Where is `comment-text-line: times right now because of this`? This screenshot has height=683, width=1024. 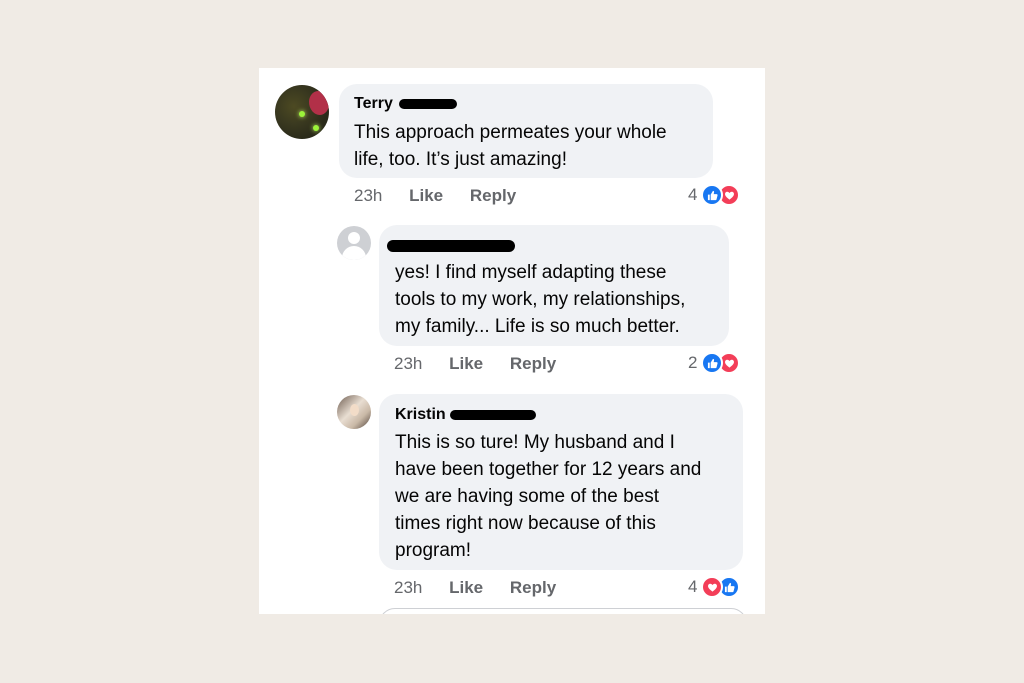
comment-text-line: times right now because of this is located at coordinates (525, 523).